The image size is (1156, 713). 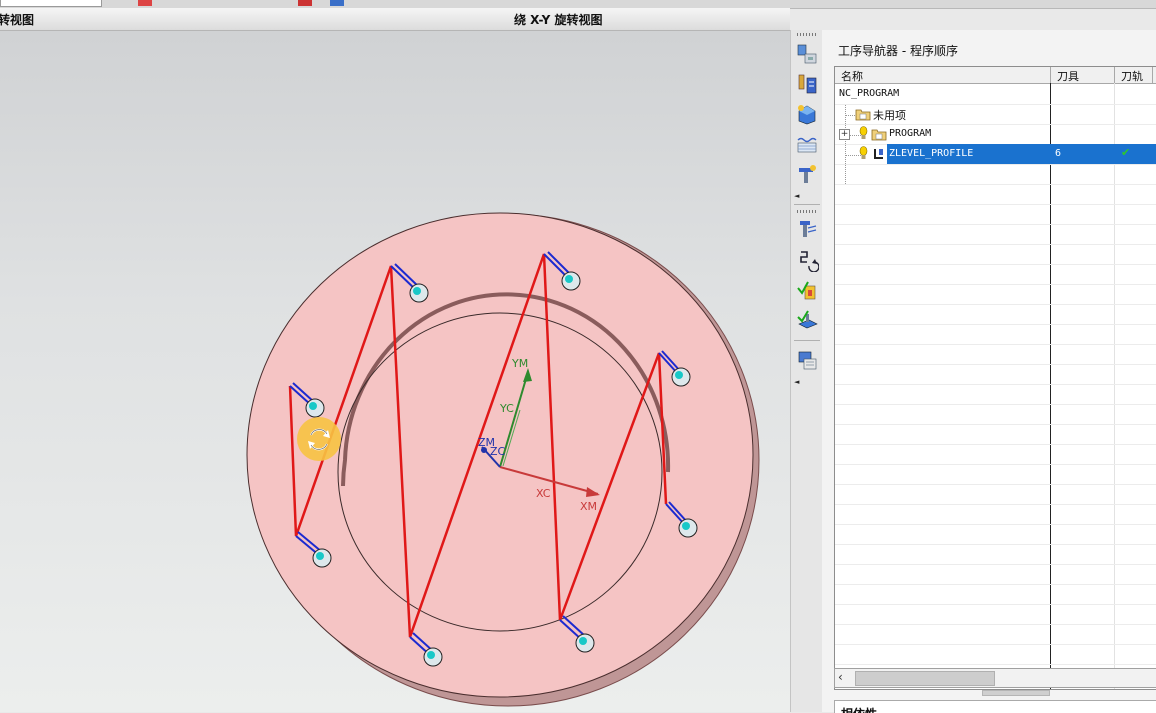 What do you see at coordinates (889, 115) in the screenshot?
I see `row-name: 未用项` at bounding box center [889, 115].